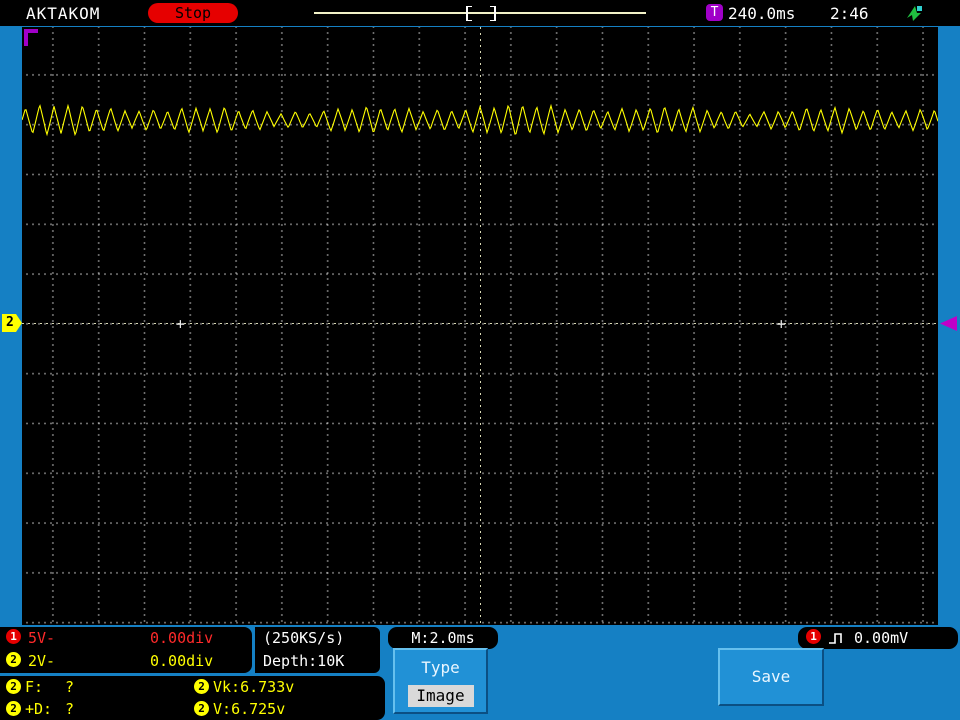 Image resolution: width=960 pixels, height=720 pixels. I want to click on channel1-scale-row: 1 5V- 0.00div, so click(126, 638).